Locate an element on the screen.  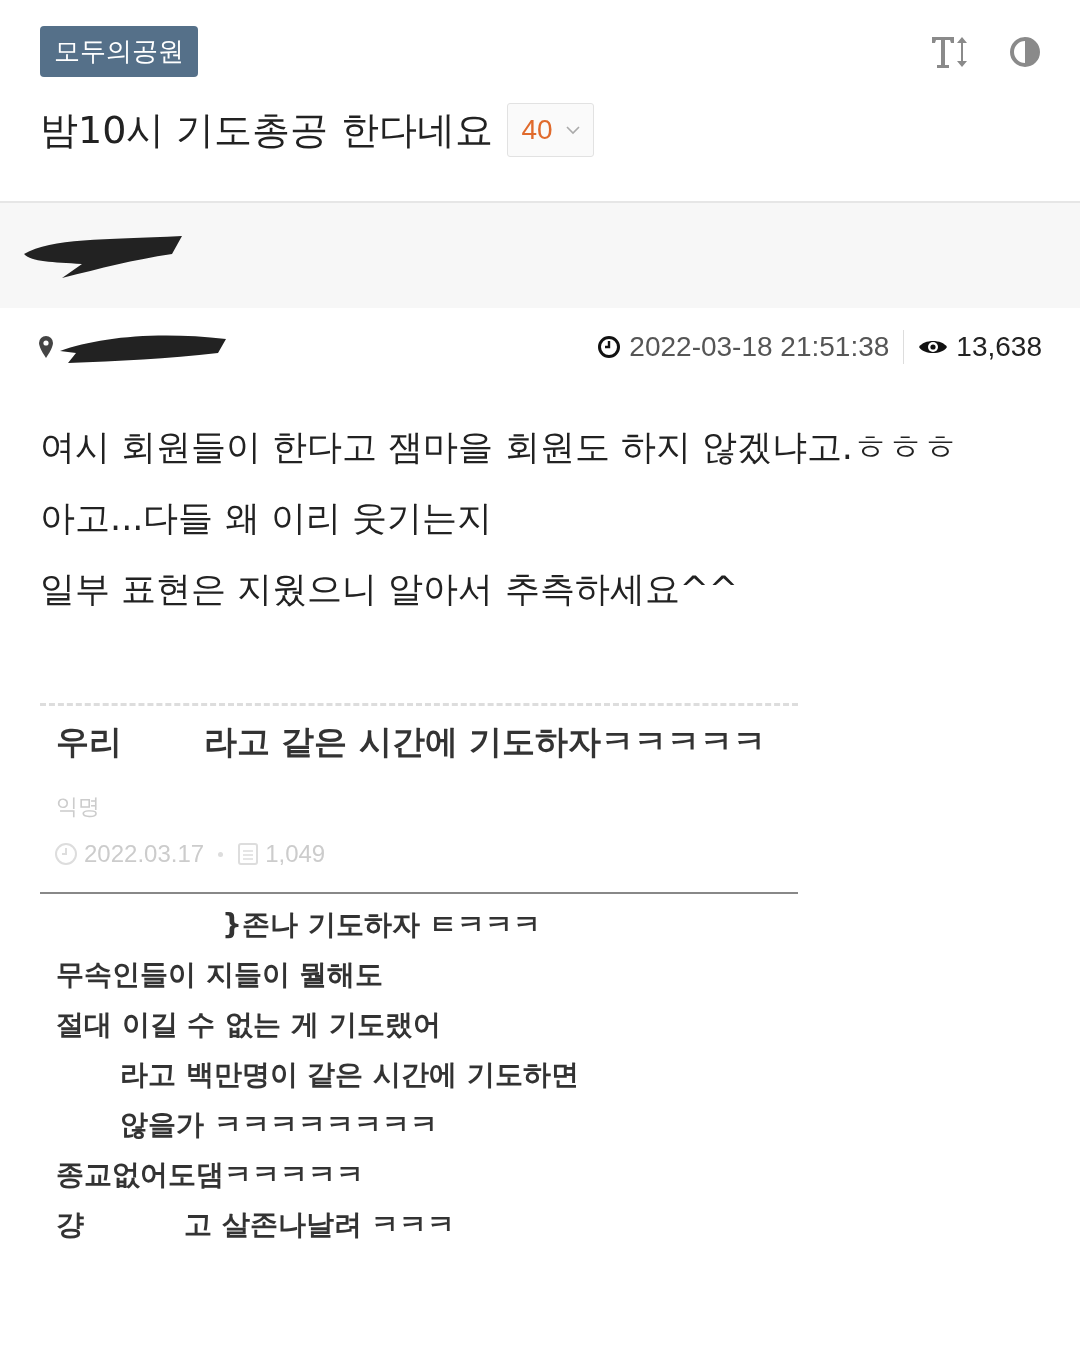
embedded-text: 절대 이길 수 없는 게 기도랬어 is located at coordinates (248, 1025).